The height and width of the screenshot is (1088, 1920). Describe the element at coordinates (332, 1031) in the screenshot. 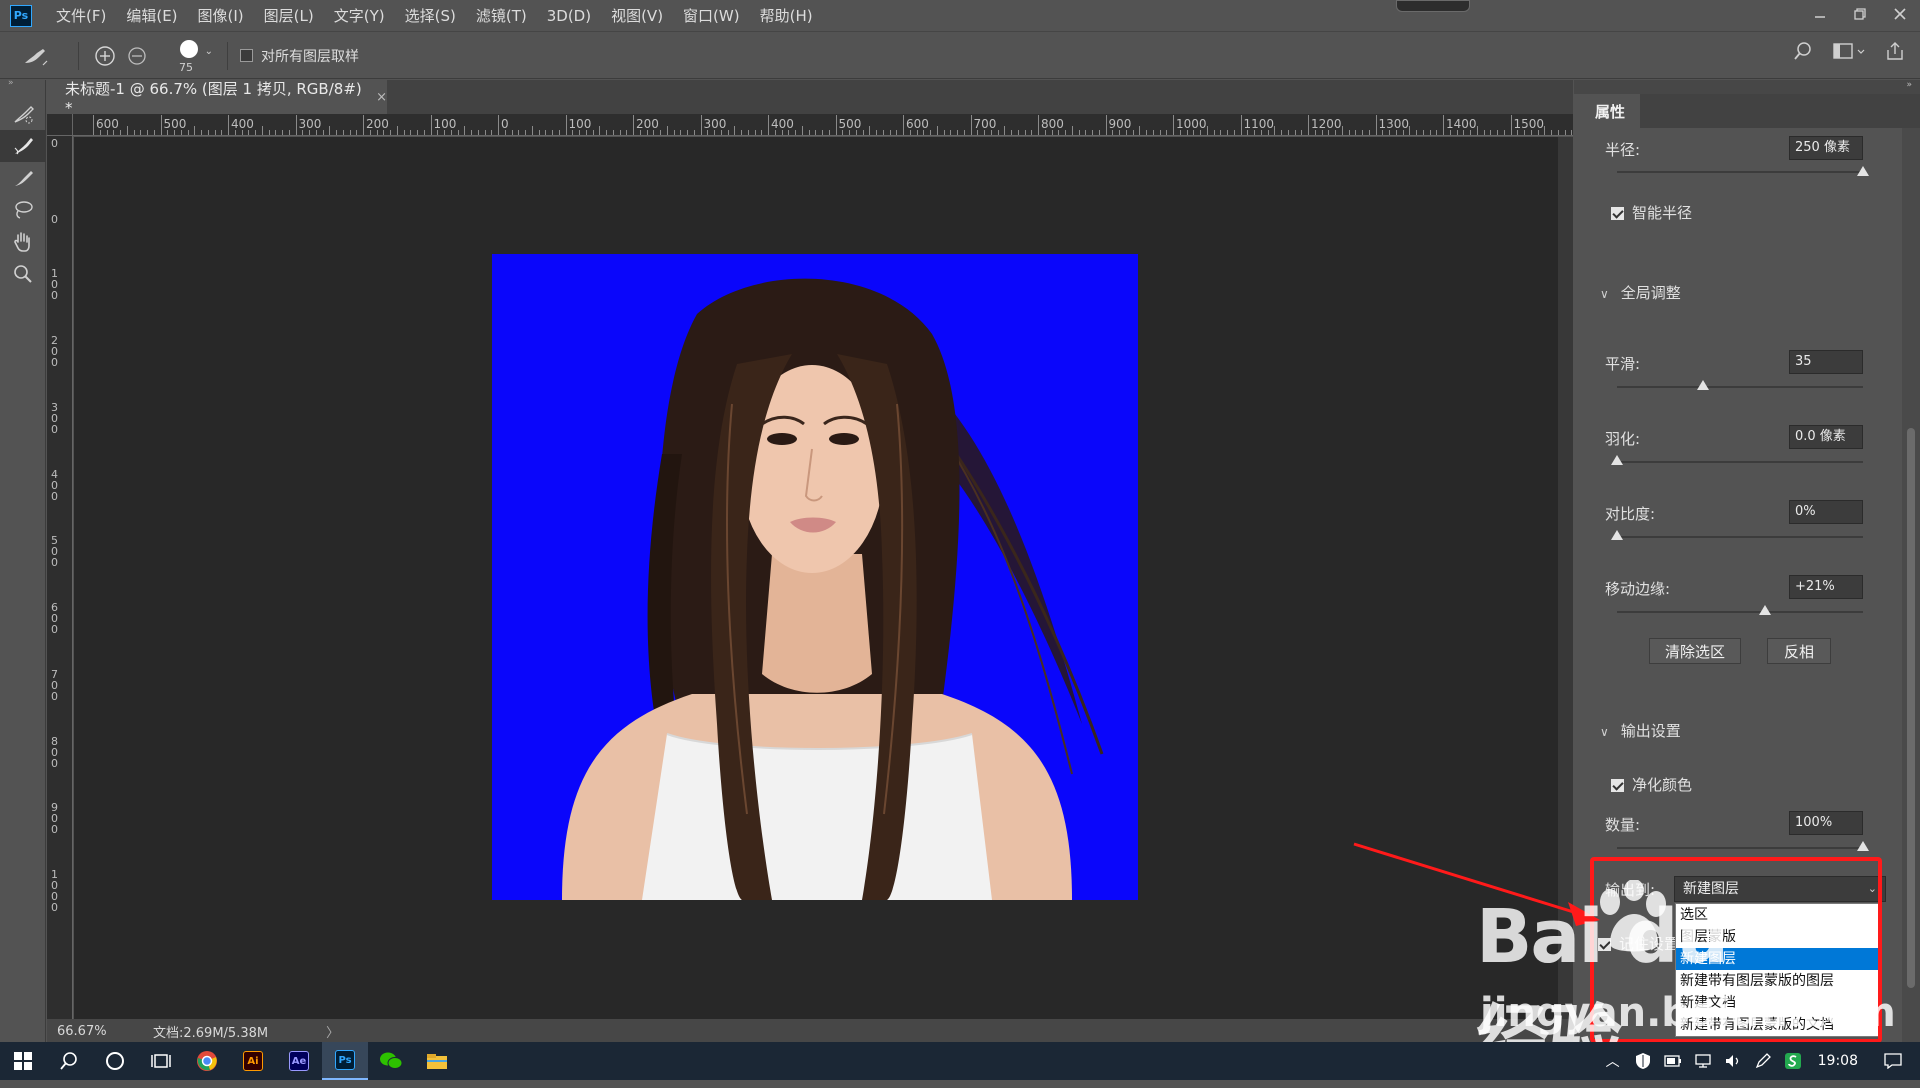

I see `status-menu-icon: 〉` at that location.